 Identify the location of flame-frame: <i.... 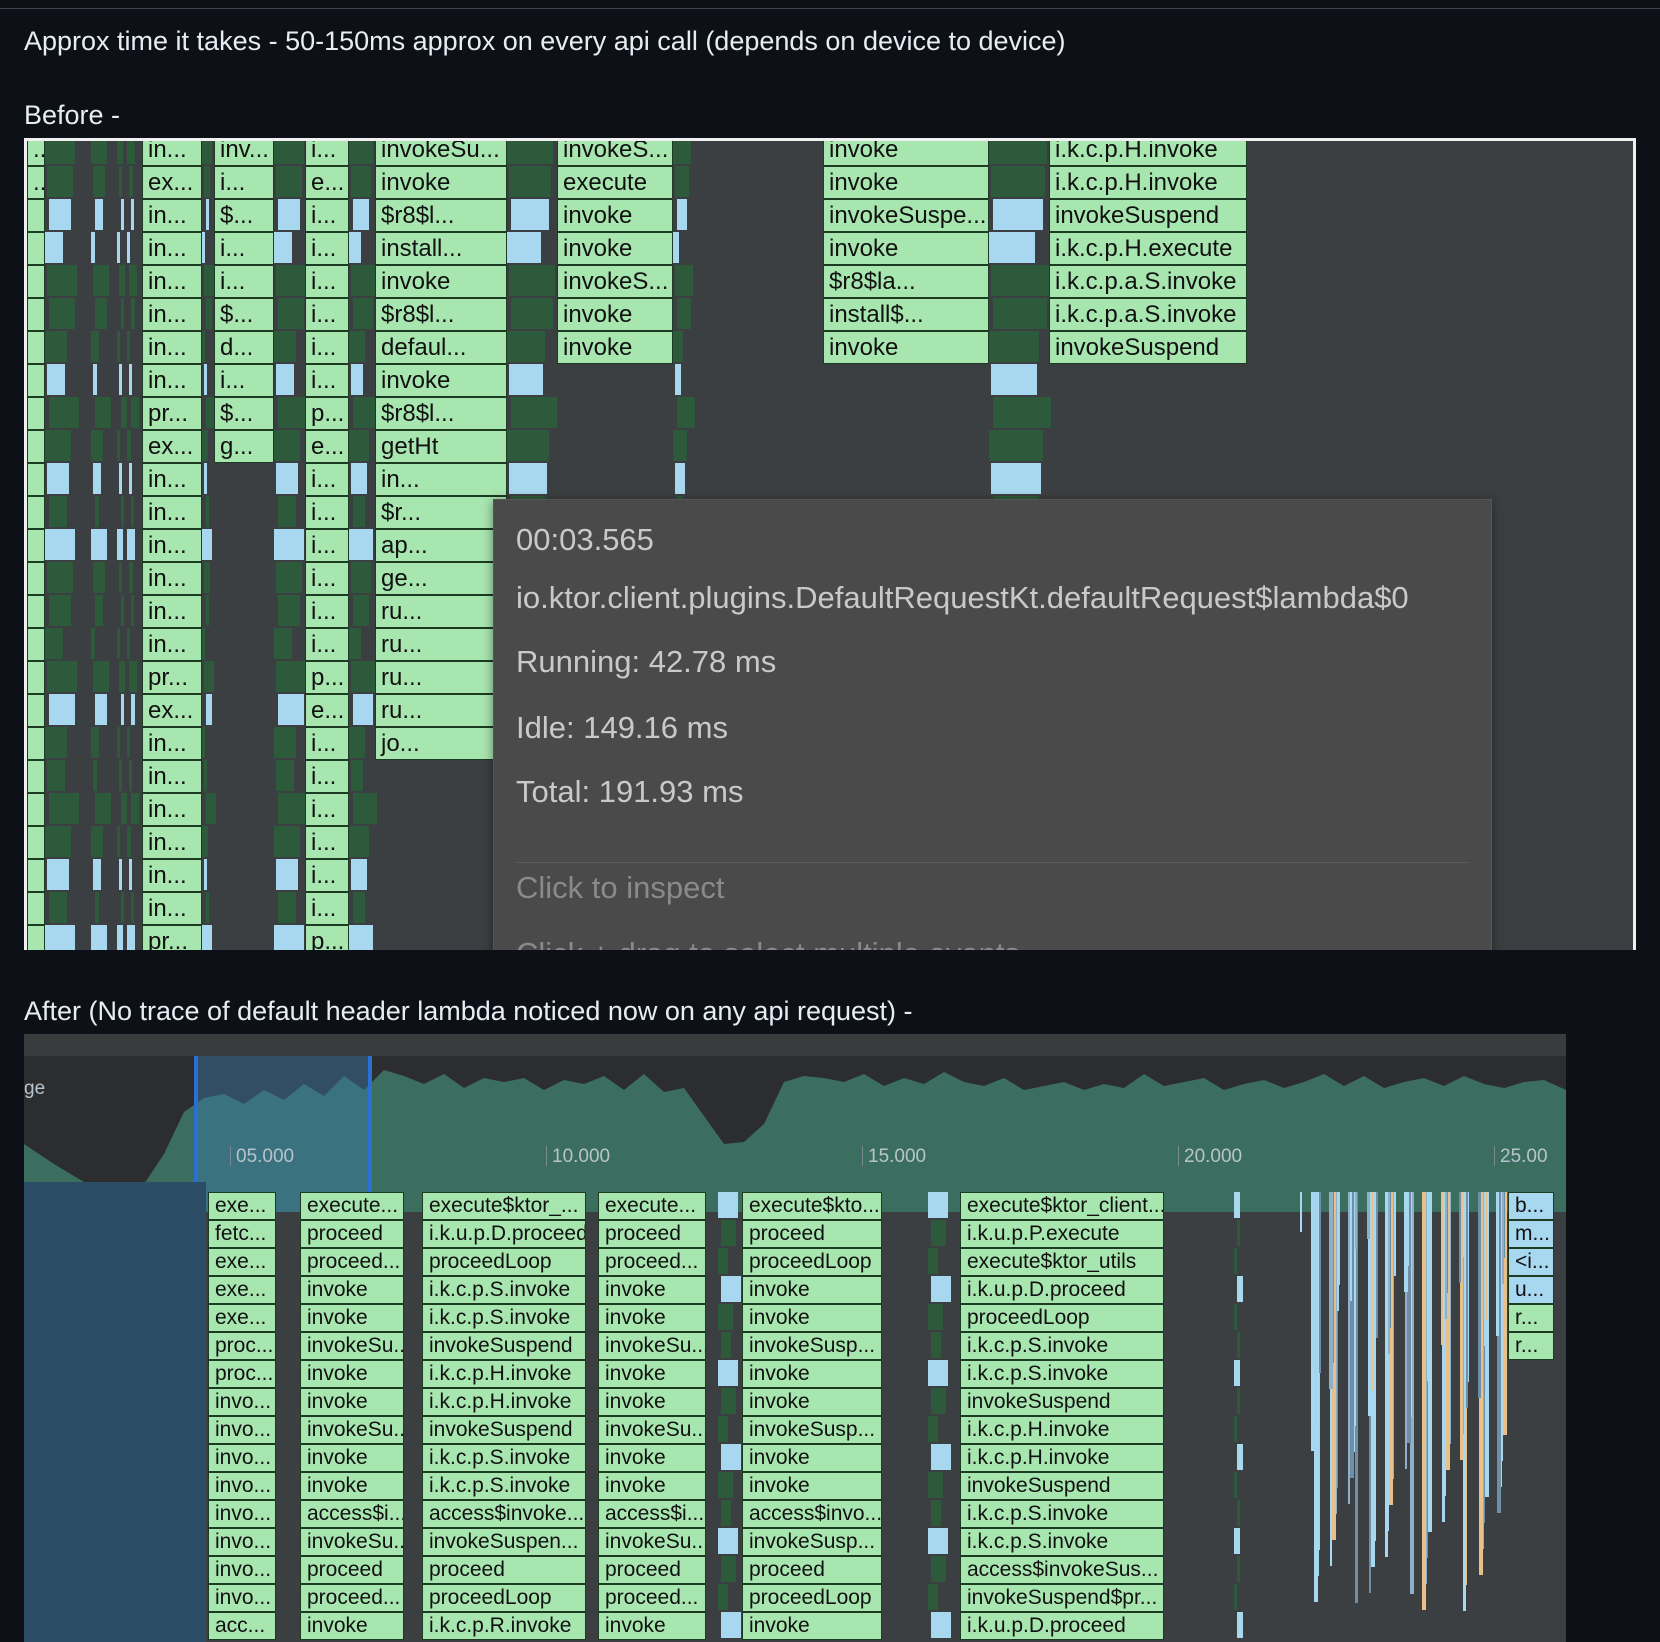
(1531, 1262).